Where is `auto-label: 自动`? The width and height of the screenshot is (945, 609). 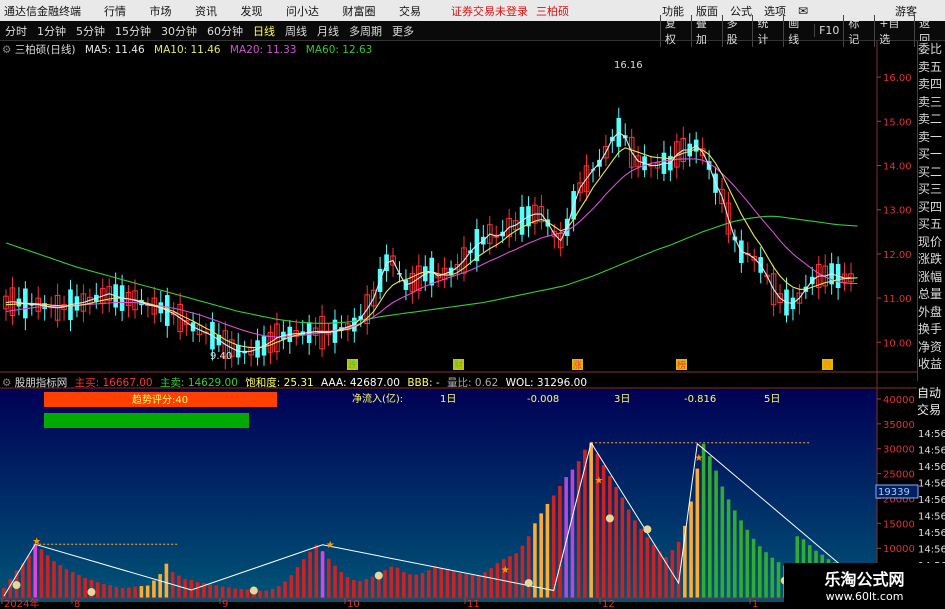
auto-label: 自动 is located at coordinates (929, 393).